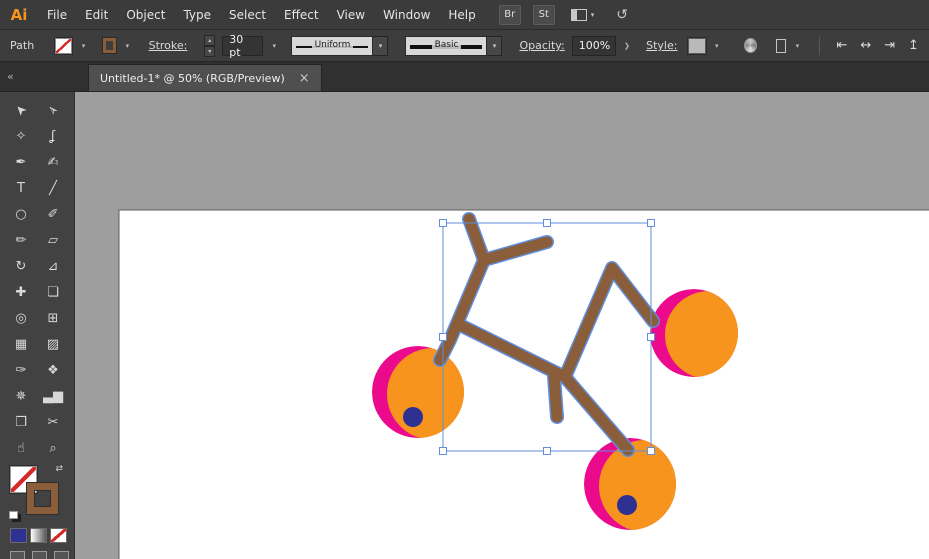 The width and height of the screenshot is (929, 559). What do you see at coordinates (21, 292) in the screenshot?
I see `width-tool: ✚` at bounding box center [21, 292].